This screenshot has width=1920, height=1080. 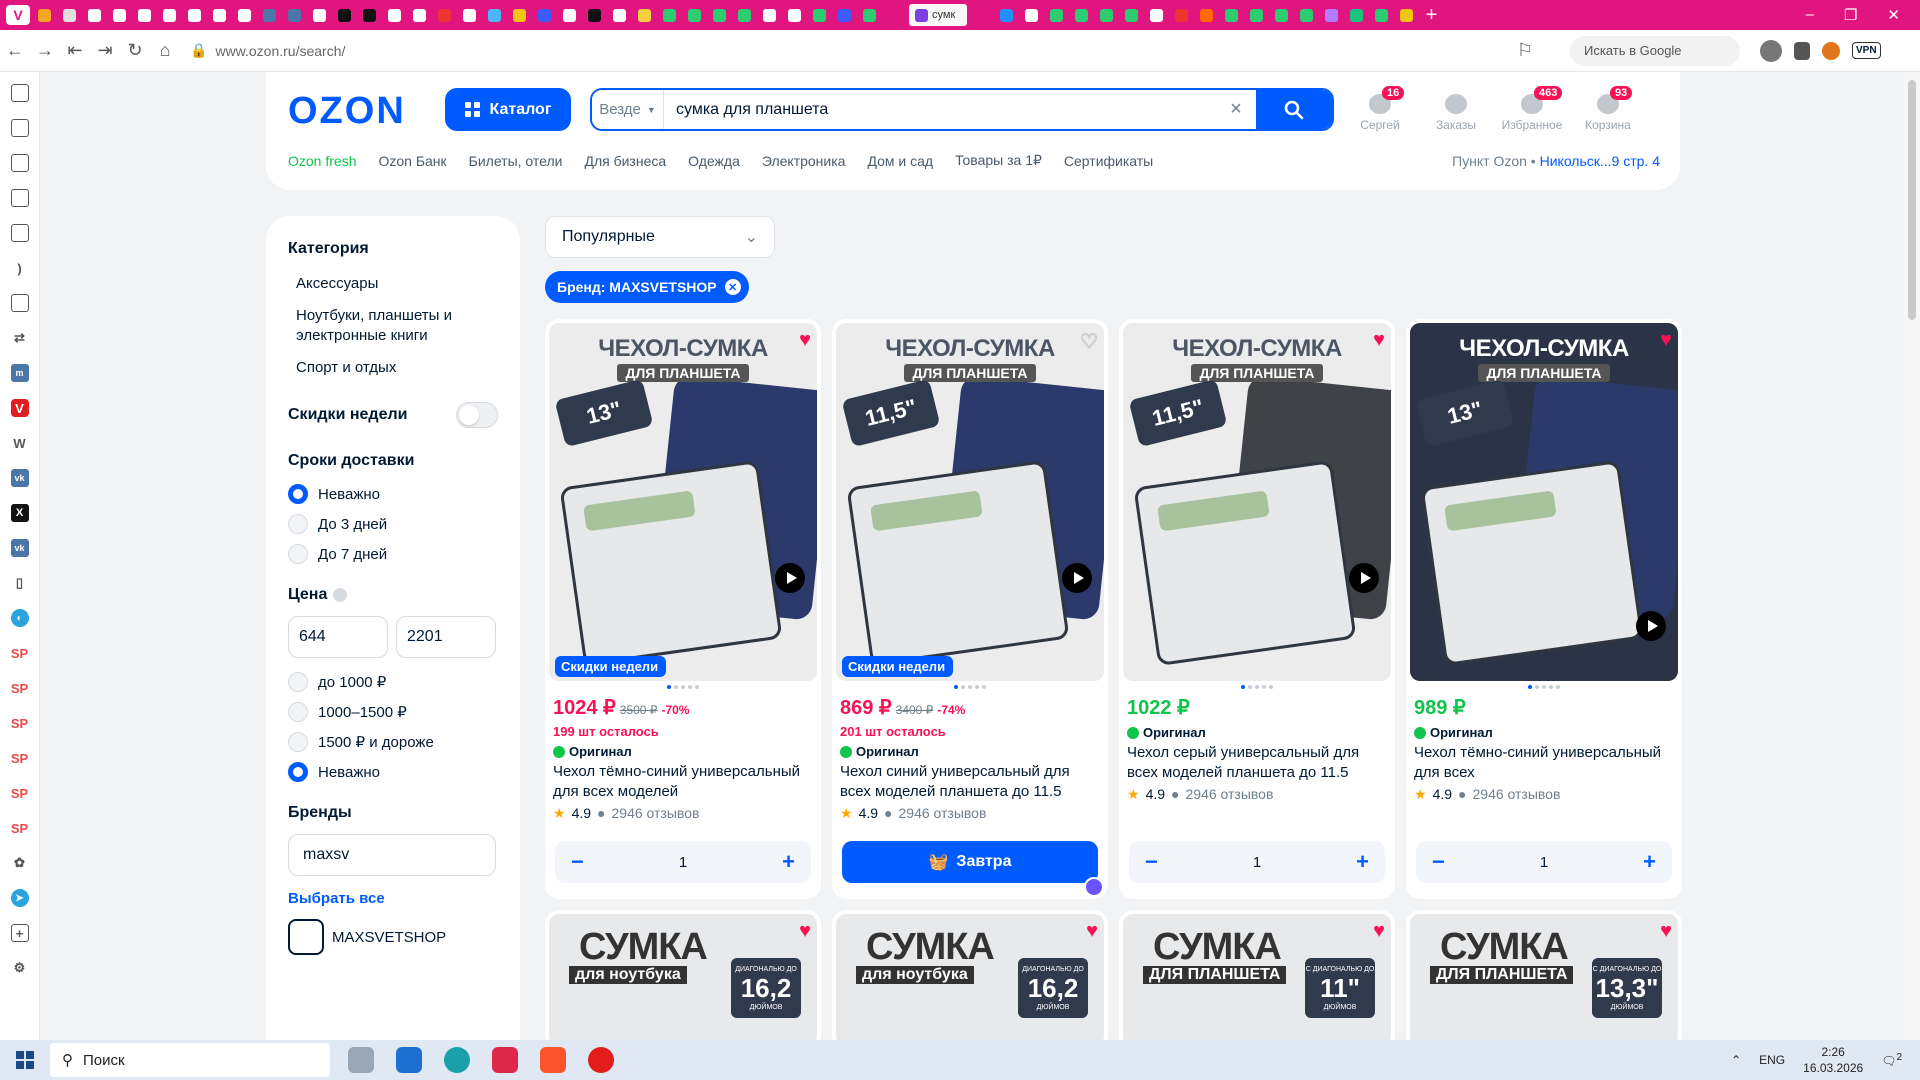 What do you see at coordinates (1772, 1060) in the screenshot?
I see `language-indicator: ENG` at bounding box center [1772, 1060].